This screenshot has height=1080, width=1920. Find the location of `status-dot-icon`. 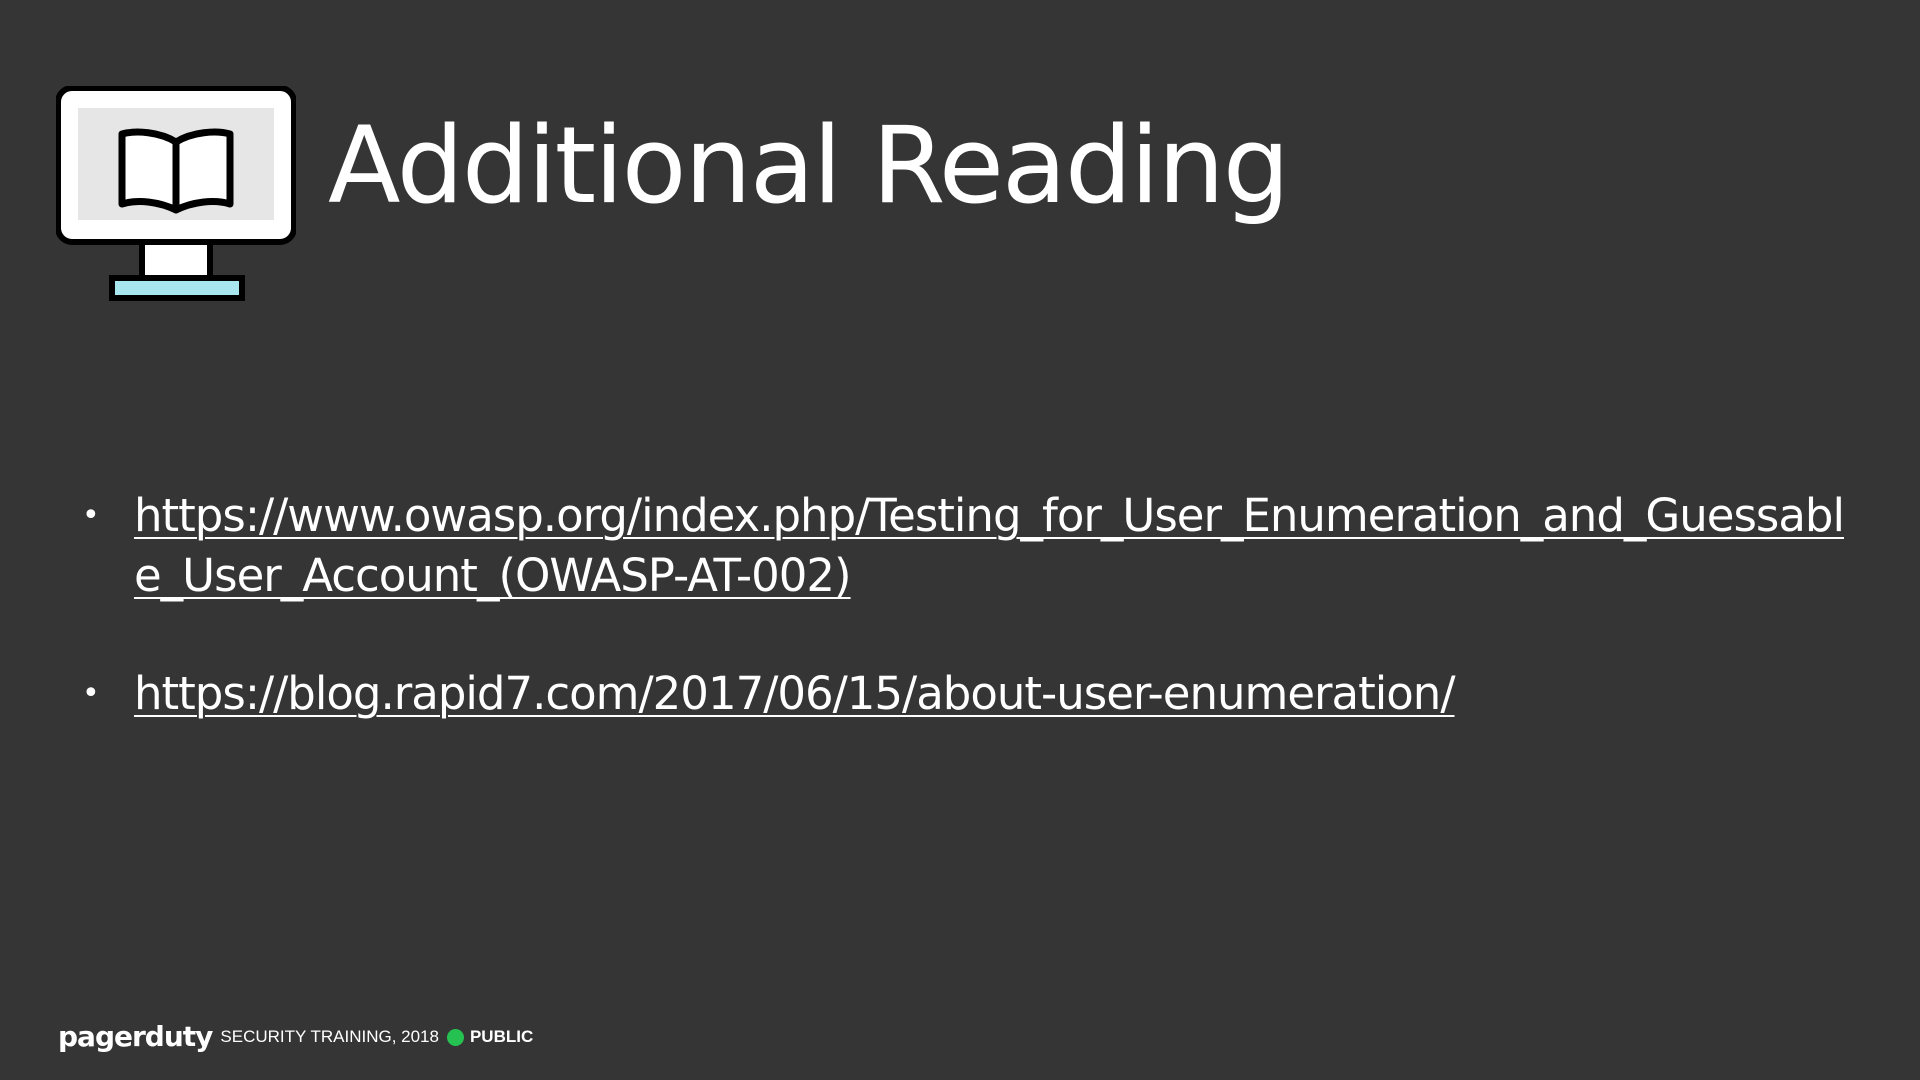

status-dot-icon is located at coordinates (455, 1037).